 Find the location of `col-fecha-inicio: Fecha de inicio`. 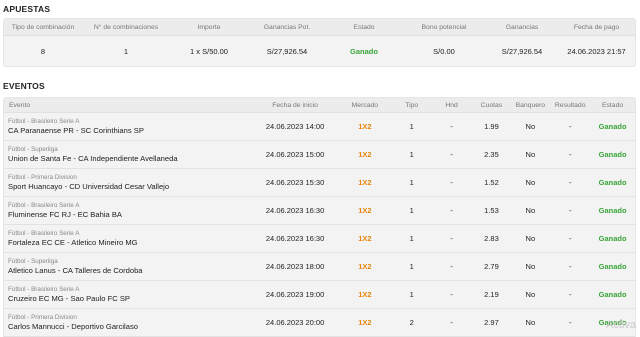

col-fecha-inicio: Fecha de inicio is located at coordinates (295, 105).